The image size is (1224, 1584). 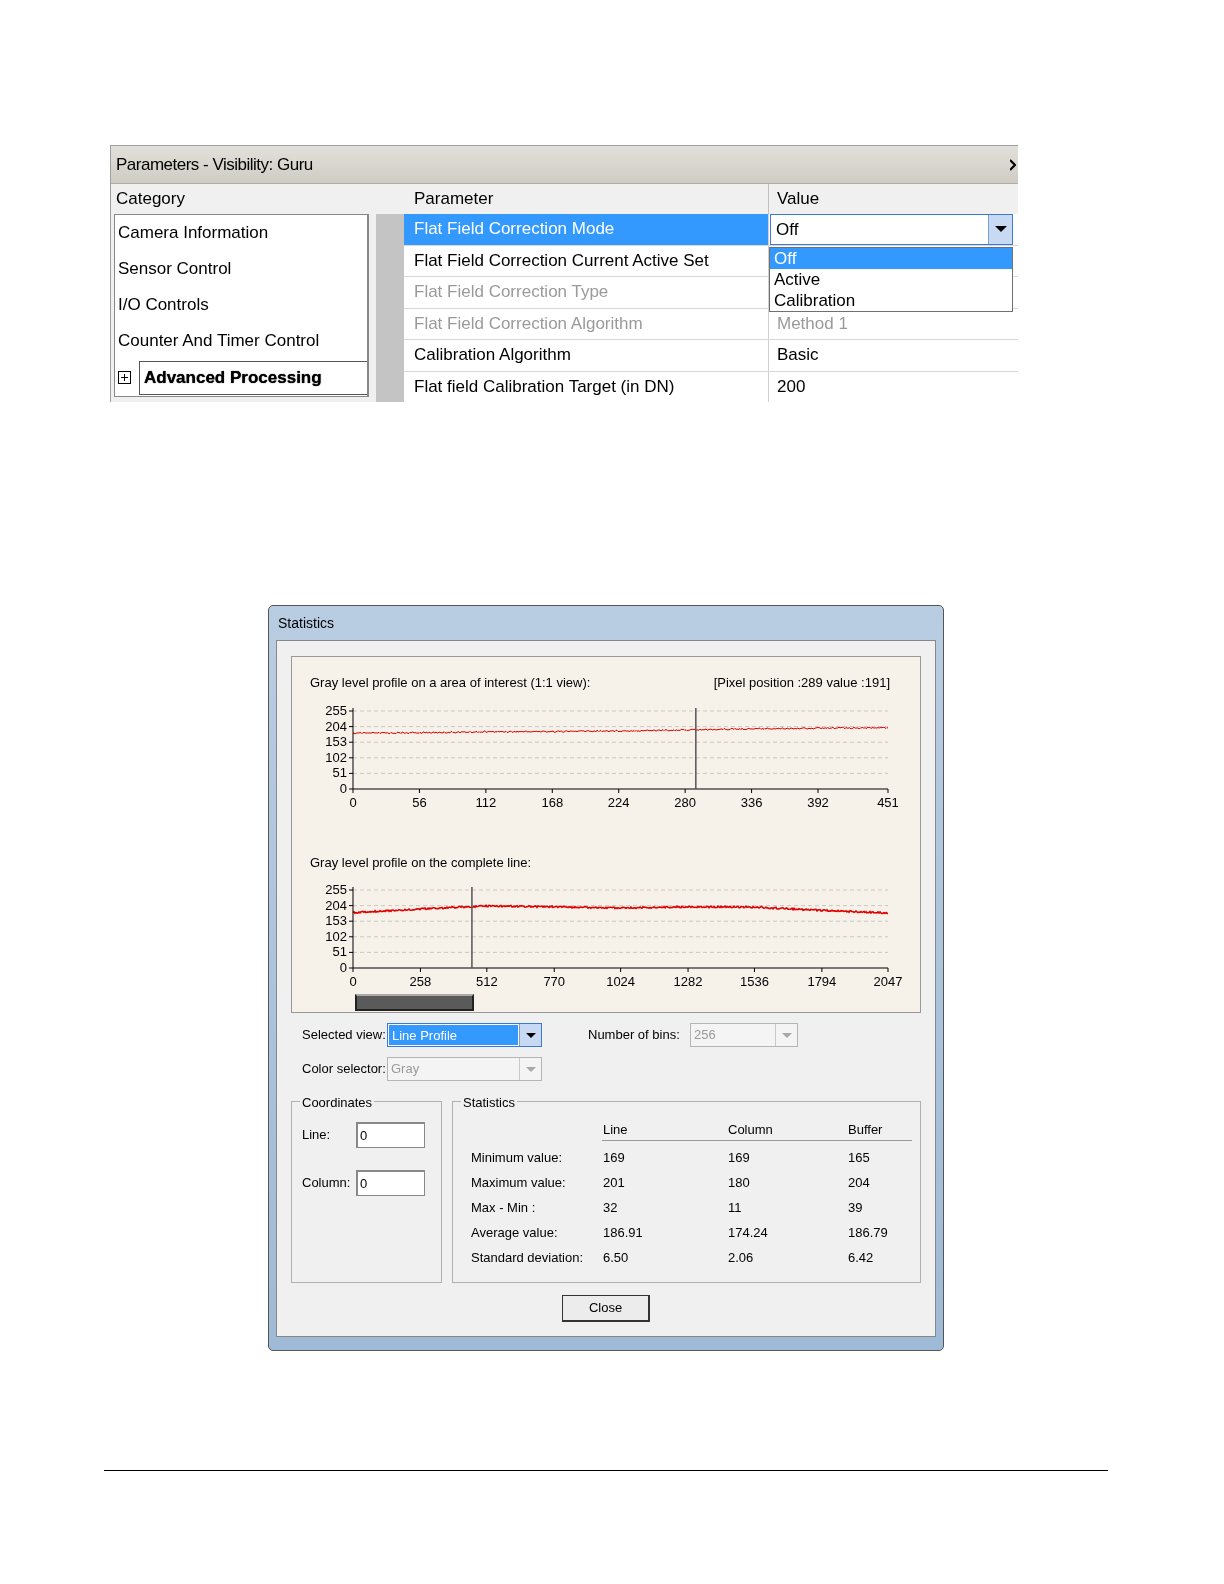 I want to click on tick-label: 280, so click(x=685, y=802).